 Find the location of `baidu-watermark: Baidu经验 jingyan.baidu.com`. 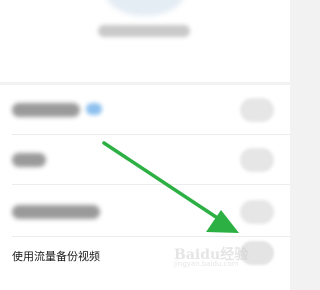

baidu-watermark: Baidu经验 jingyan.baidu.com is located at coordinates (224, 256).